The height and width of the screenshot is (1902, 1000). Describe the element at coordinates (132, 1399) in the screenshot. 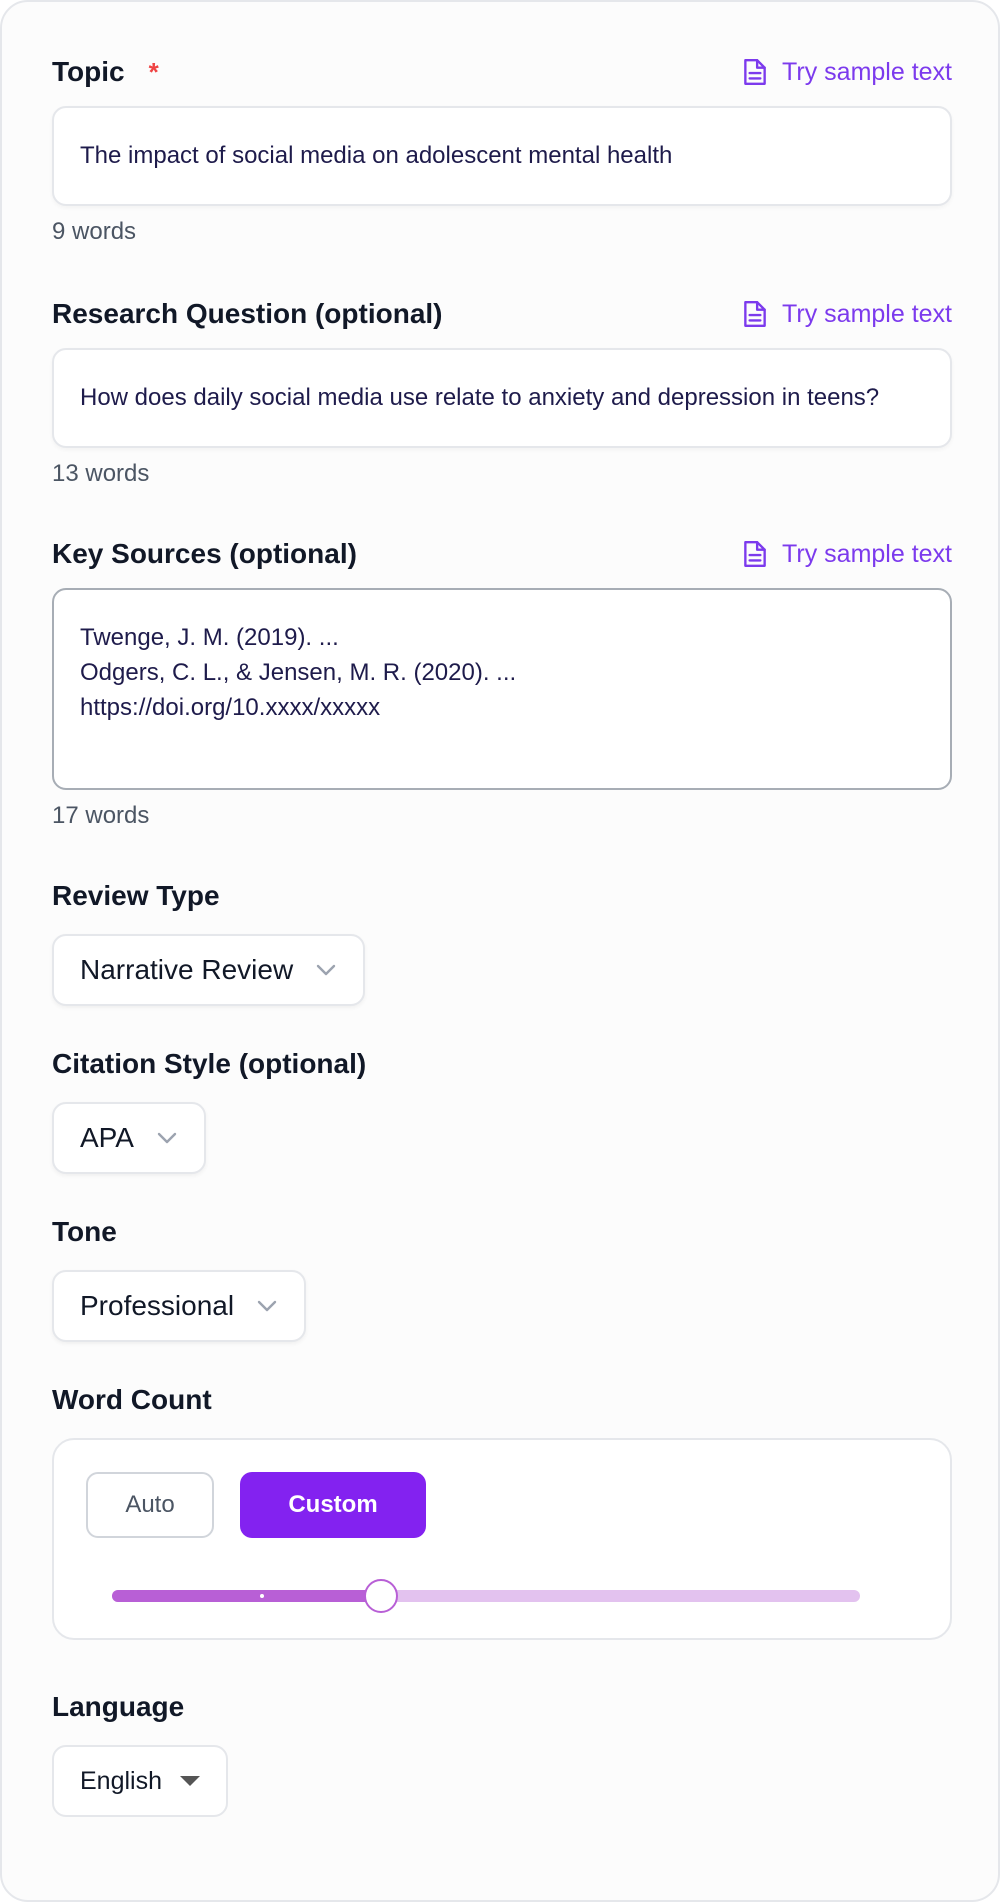

I see `word-count-label: Word Count` at that location.